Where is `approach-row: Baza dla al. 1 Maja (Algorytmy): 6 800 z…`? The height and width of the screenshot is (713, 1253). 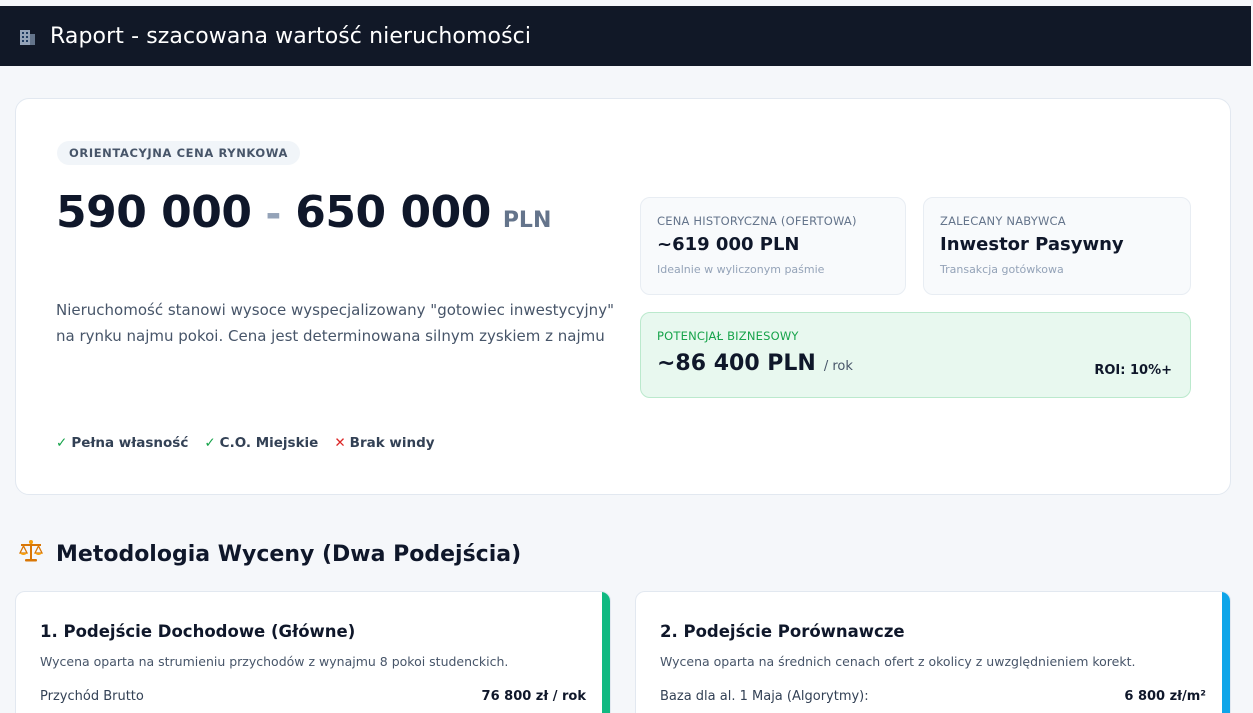 approach-row: Baza dla al. 1 Maja (Algorytmy): 6 800 z… is located at coordinates (933, 696).